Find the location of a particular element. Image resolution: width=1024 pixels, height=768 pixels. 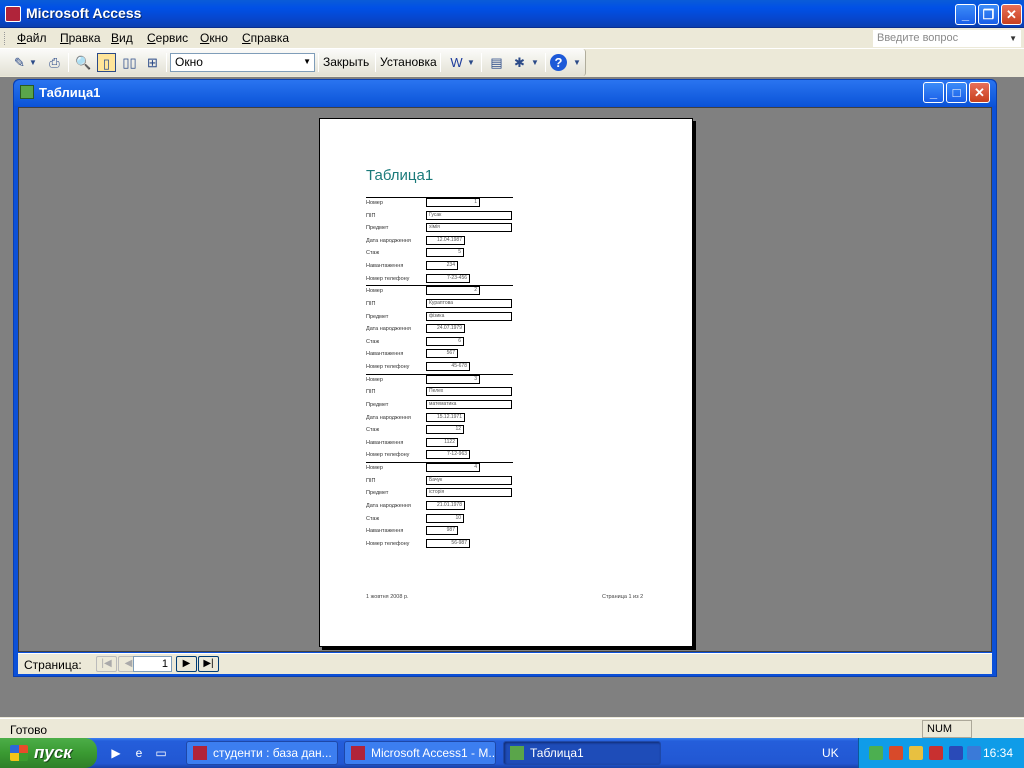

menu-window: Окно is located at coordinates (214, 38).